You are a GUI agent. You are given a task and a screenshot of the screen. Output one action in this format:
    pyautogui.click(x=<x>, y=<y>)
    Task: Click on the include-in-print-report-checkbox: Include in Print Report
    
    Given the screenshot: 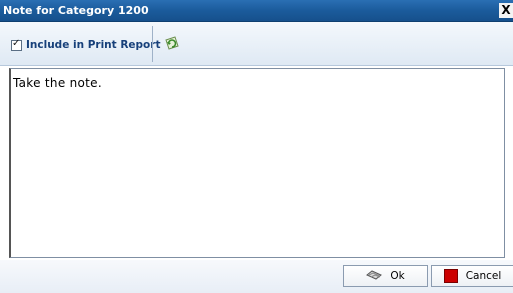 What is the action you would take?
    pyautogui.click(x=85, y=45)
    